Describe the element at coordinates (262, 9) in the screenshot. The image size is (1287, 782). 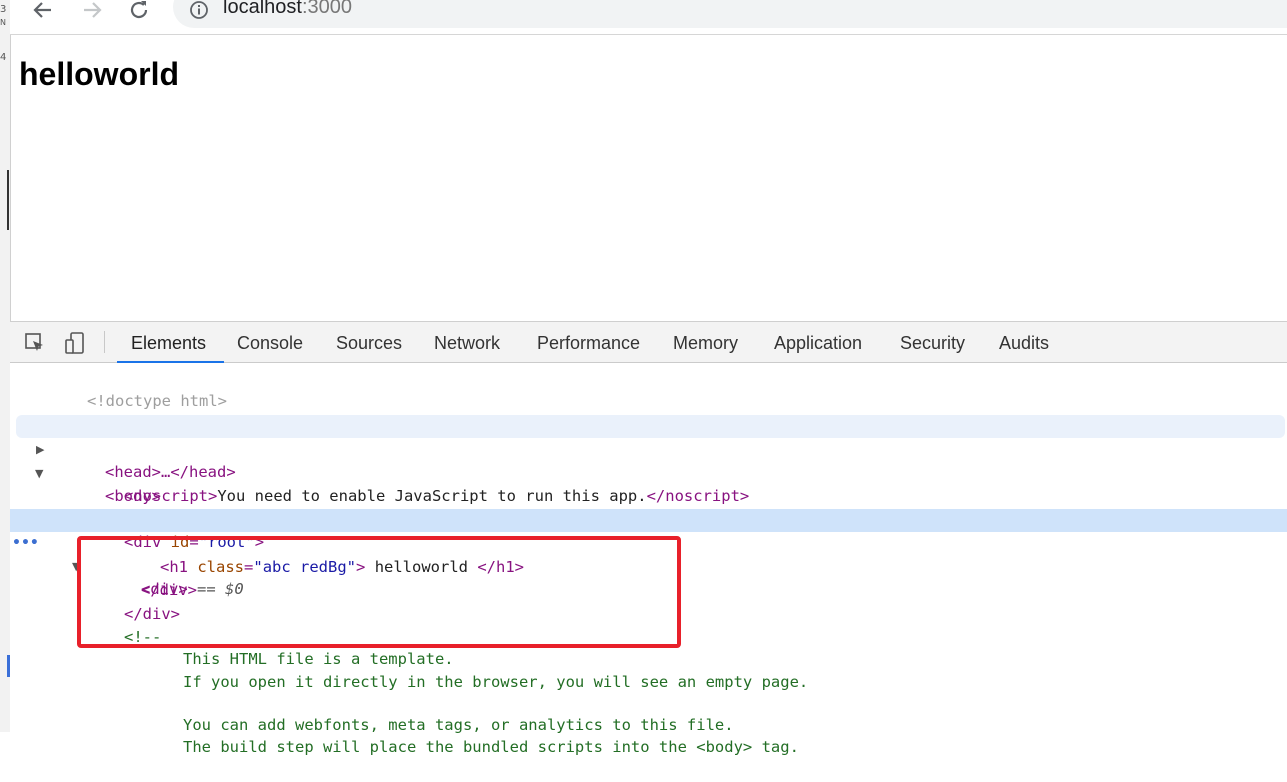
I see `url-host: localhost` at that location.